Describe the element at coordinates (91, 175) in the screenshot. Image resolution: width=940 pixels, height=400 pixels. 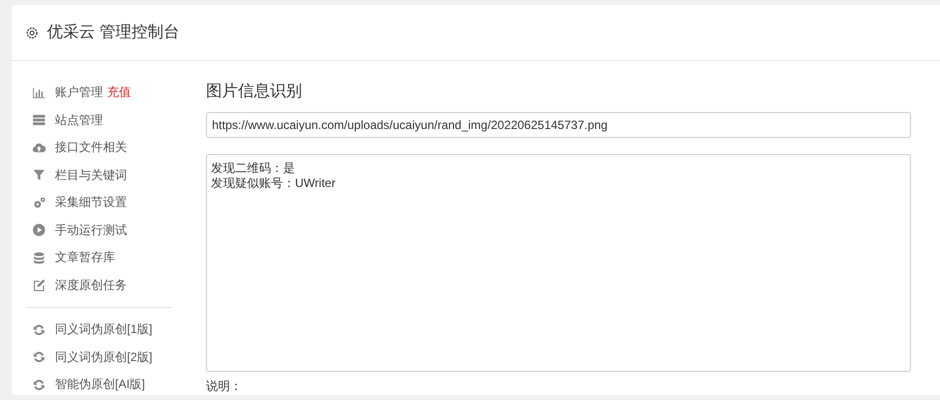
I see `sidebar-item: 栏目与关键词` at that location.